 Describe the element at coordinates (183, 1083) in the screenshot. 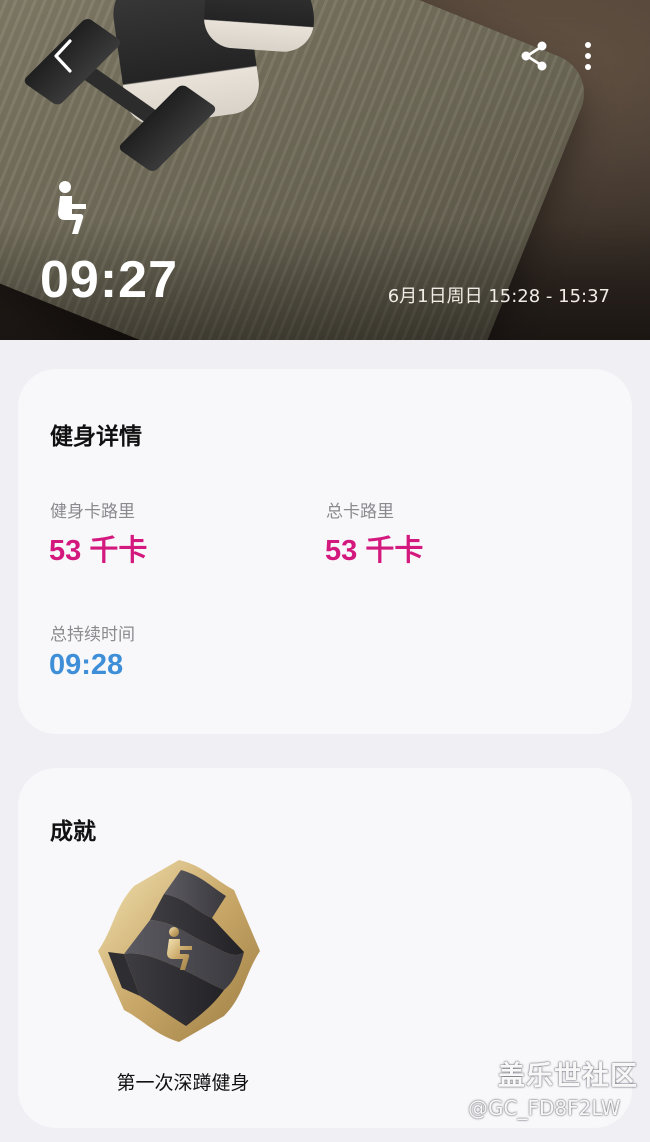

I see `badge-label: 第一次深蹲健身` at that location.